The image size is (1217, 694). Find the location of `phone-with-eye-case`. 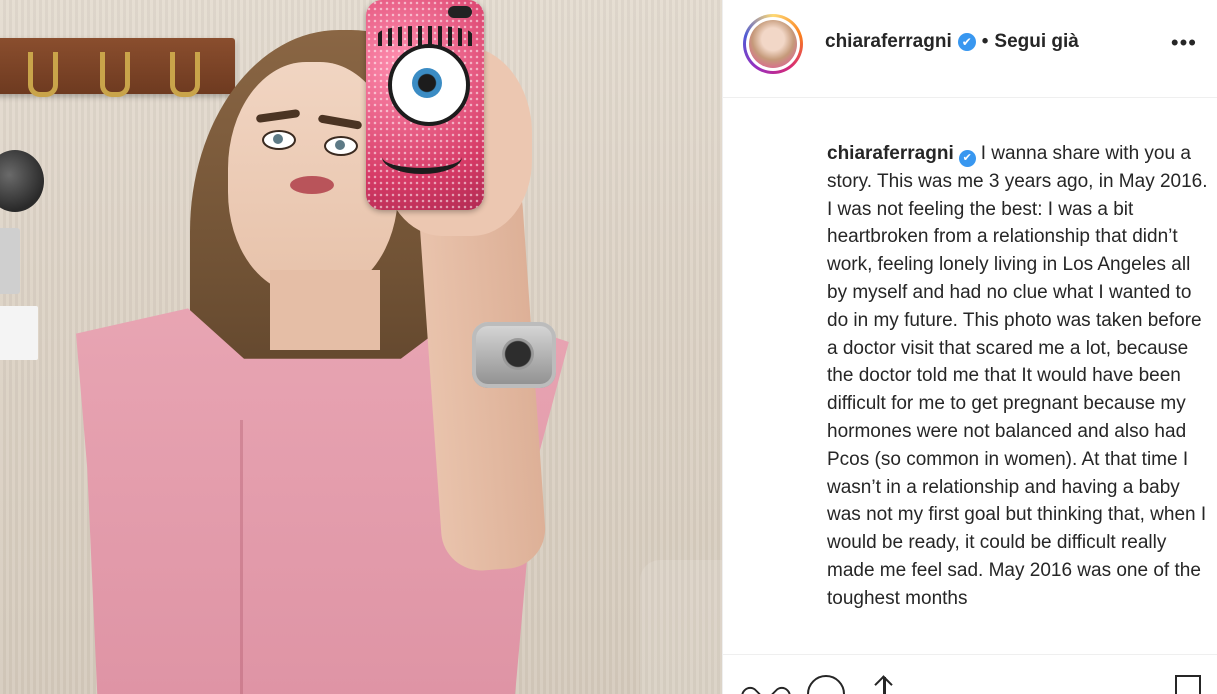

phone-with-eye-case is located at coordinates (425, 105).